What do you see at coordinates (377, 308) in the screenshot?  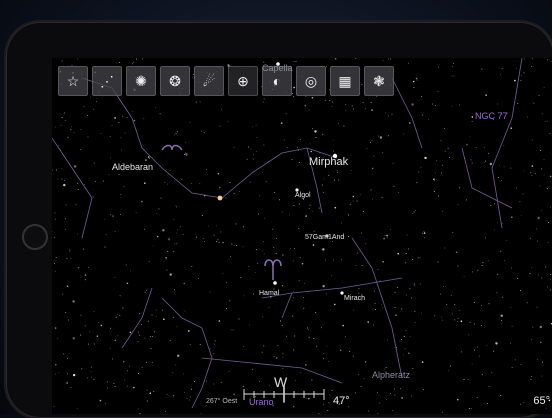 I see `andromeda-chain` at bounding box center [377, 308].